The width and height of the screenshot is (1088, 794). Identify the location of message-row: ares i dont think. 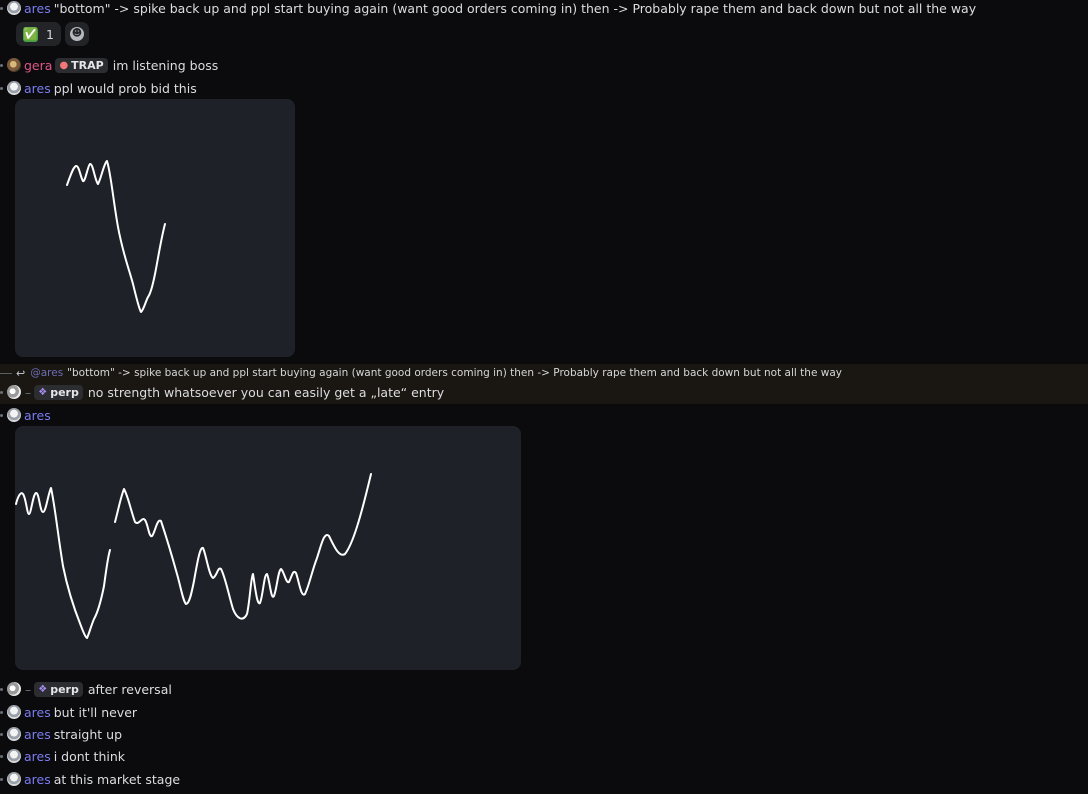
(544, 756).